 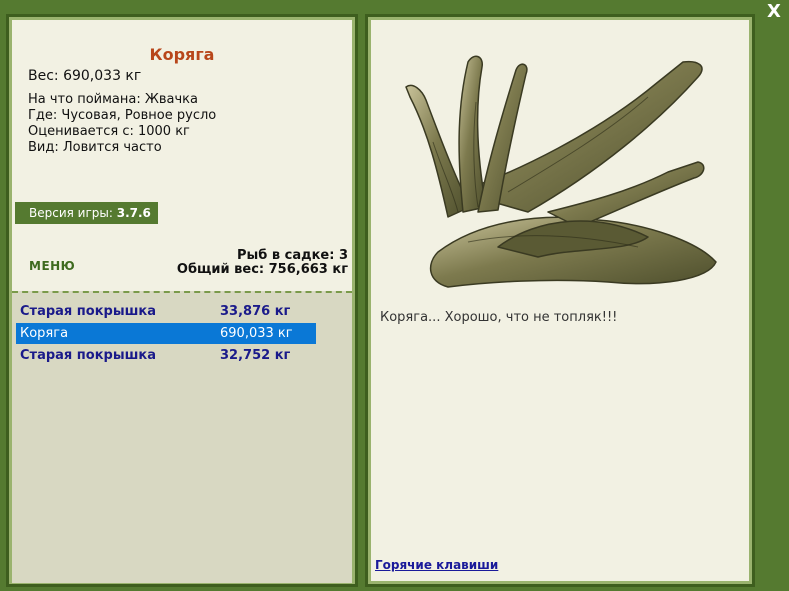 I want to click on keep-count: Рыб в садке: 3, so click(x=292, y=255).